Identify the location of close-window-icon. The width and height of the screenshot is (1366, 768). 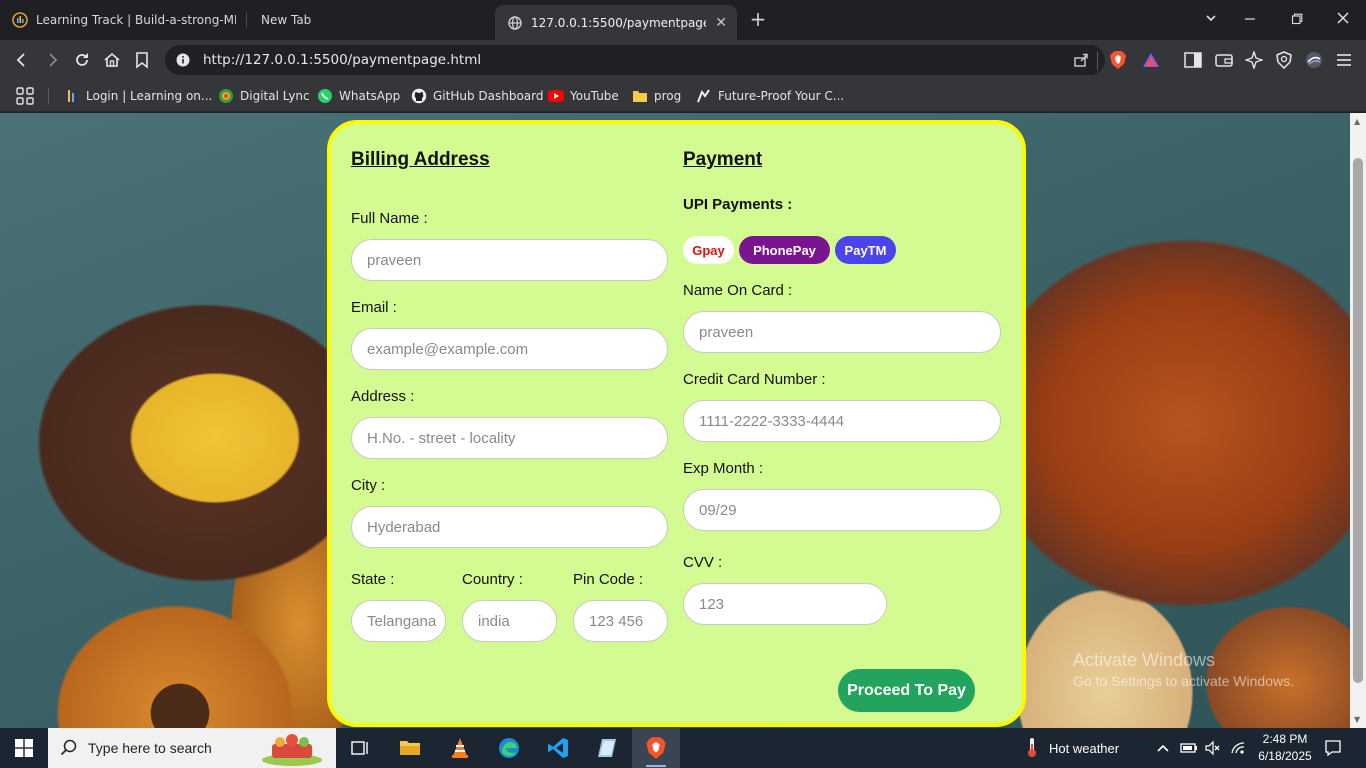
(1343, 20).